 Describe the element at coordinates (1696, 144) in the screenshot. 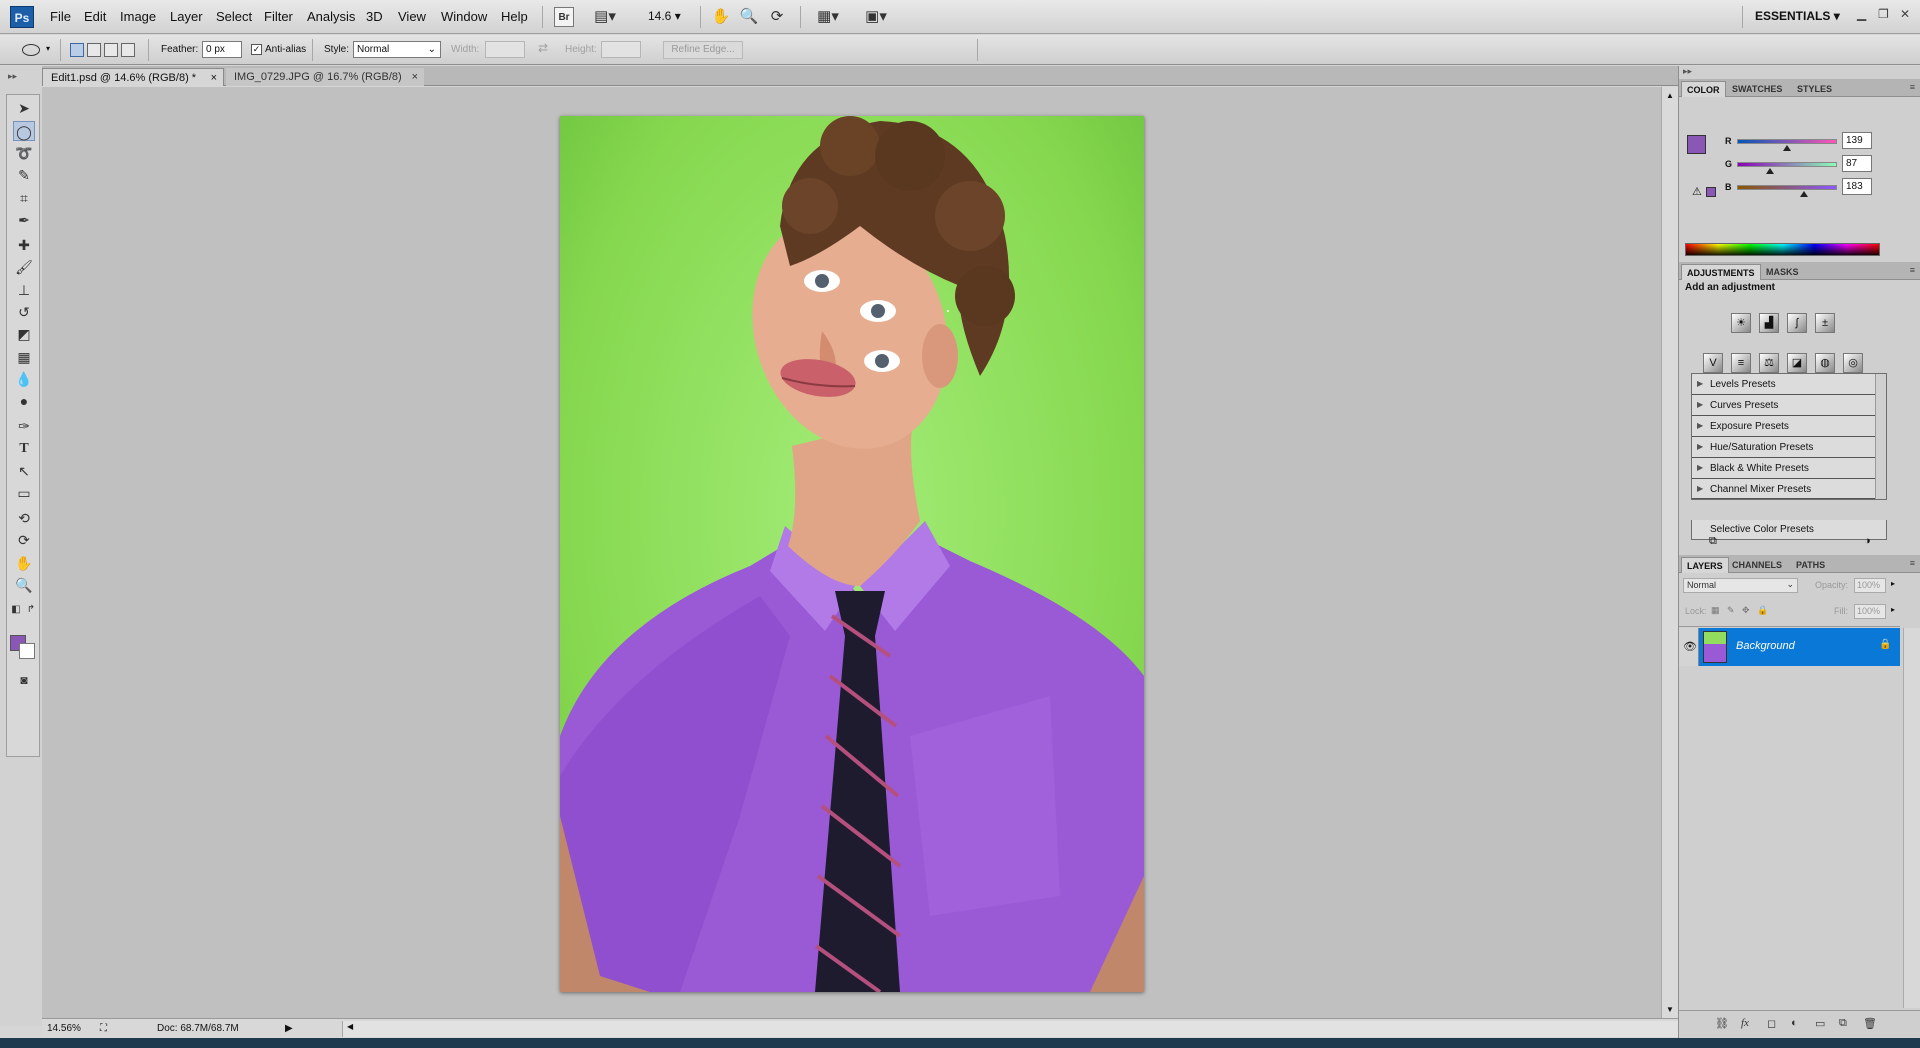

I see `foreground-color-chip` at that location.